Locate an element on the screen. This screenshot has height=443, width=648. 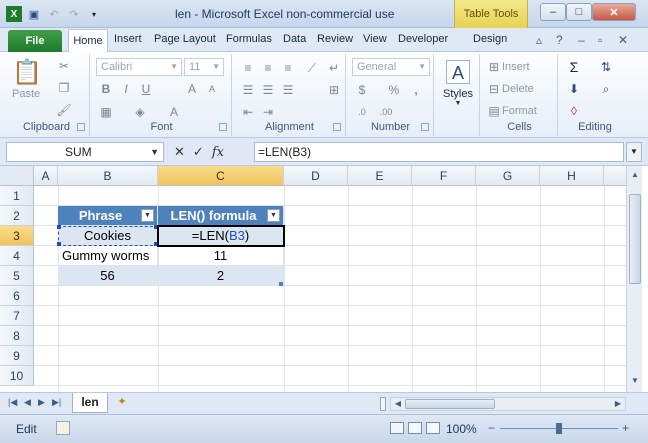
column-header-e: E is located at coordinates (380, 176).